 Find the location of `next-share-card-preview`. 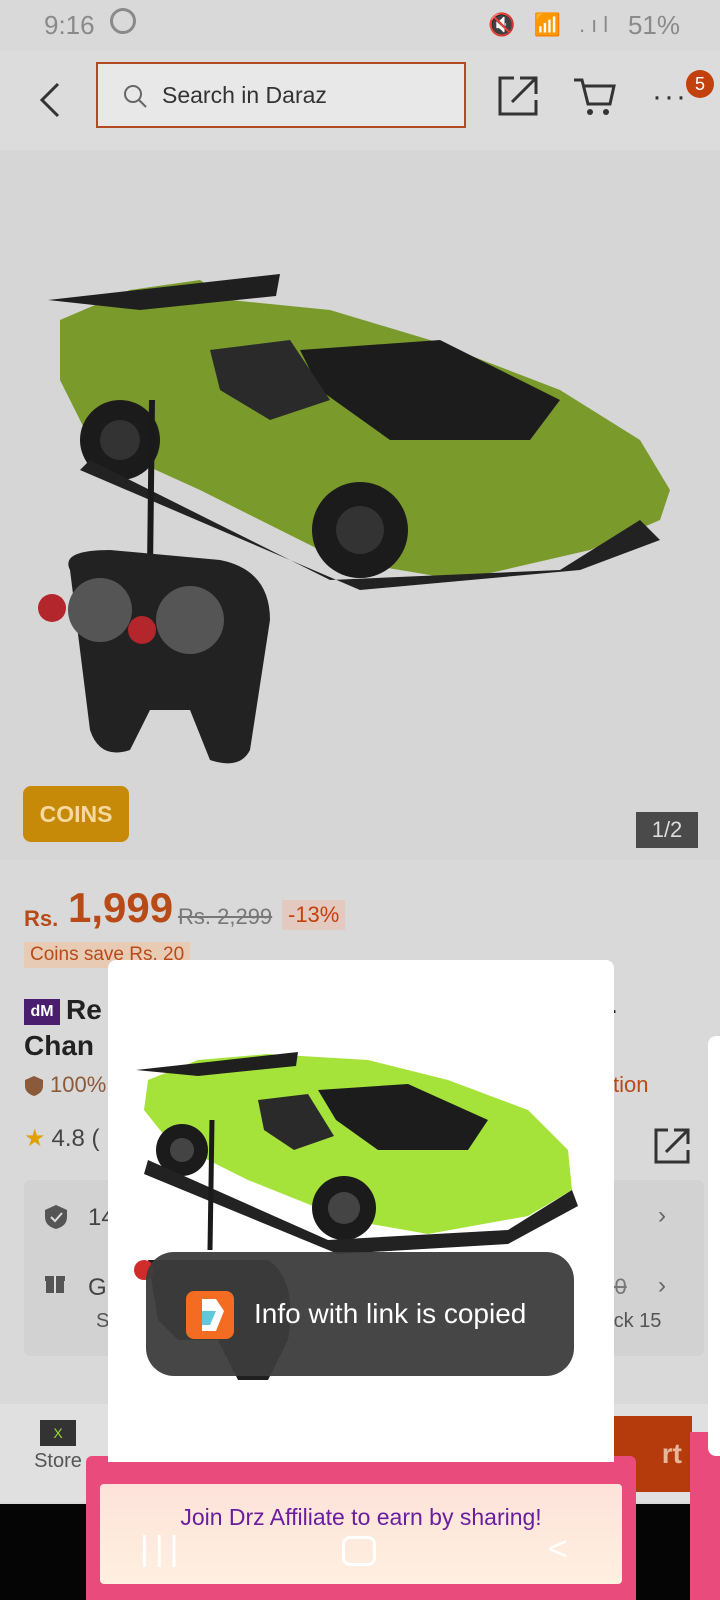

next-share-card-preview is located at coordinates (714, 1246).